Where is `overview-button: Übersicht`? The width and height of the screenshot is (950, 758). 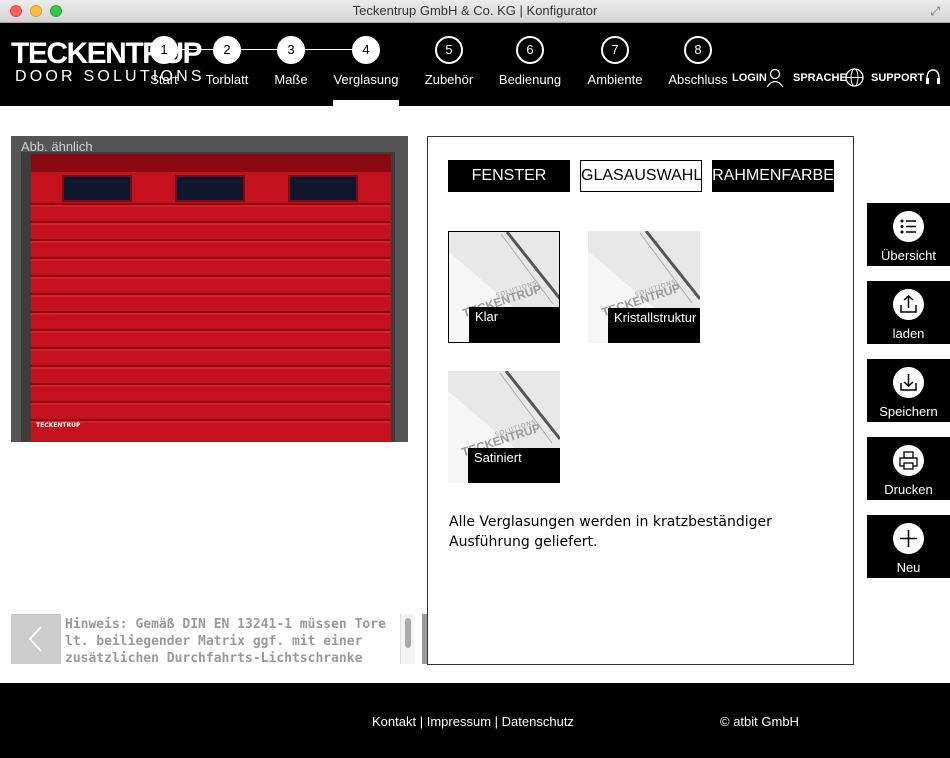 overview-button: Übersicht is located at coordinates (908, 234).